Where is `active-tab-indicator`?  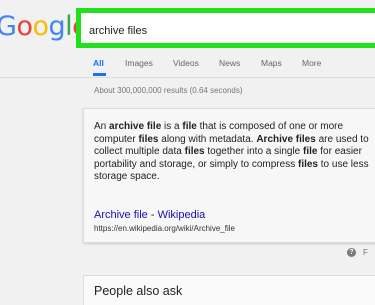 active-tab-indicator is located at coordinates (99, 74).